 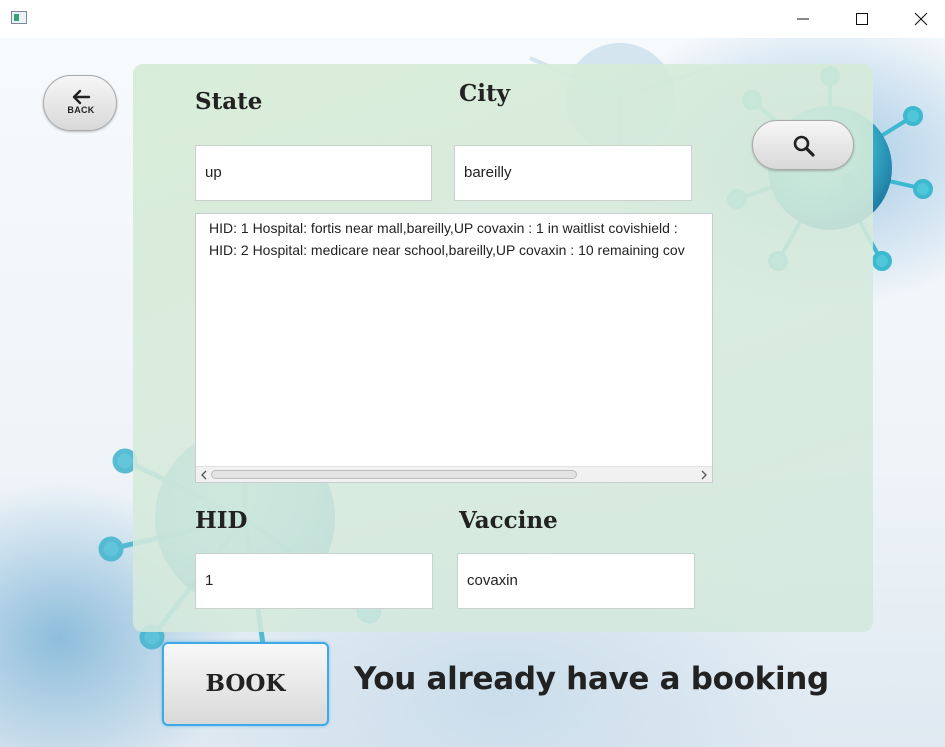 What do you see at coordinates (576, 581) in the screenshot?
I see `vaccine-input: covaxin` at bounding box center [576, 581].